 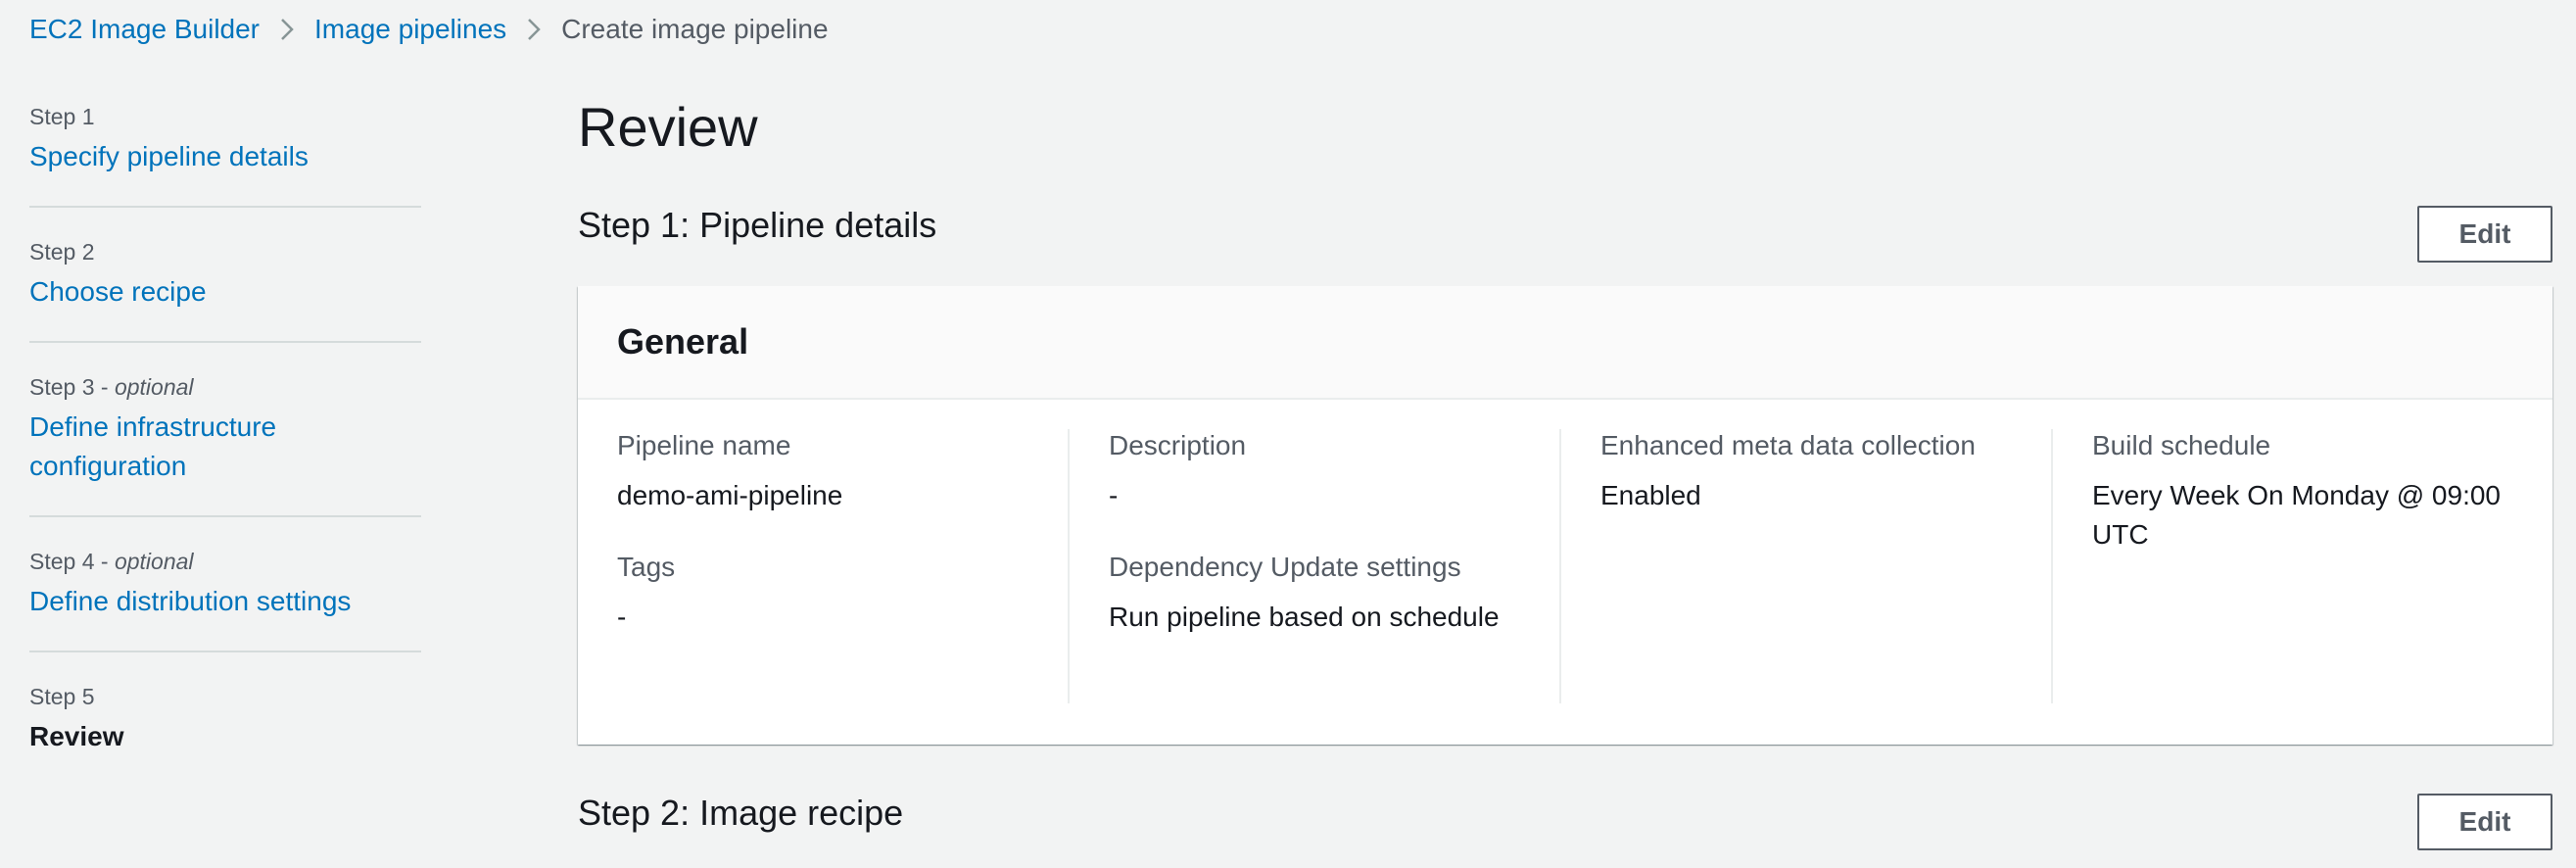 What do you see at coordinates (730, 495) in the screenshot?
I see `field-value: demo-ami-pipeline` at bounding box center [730, 495].